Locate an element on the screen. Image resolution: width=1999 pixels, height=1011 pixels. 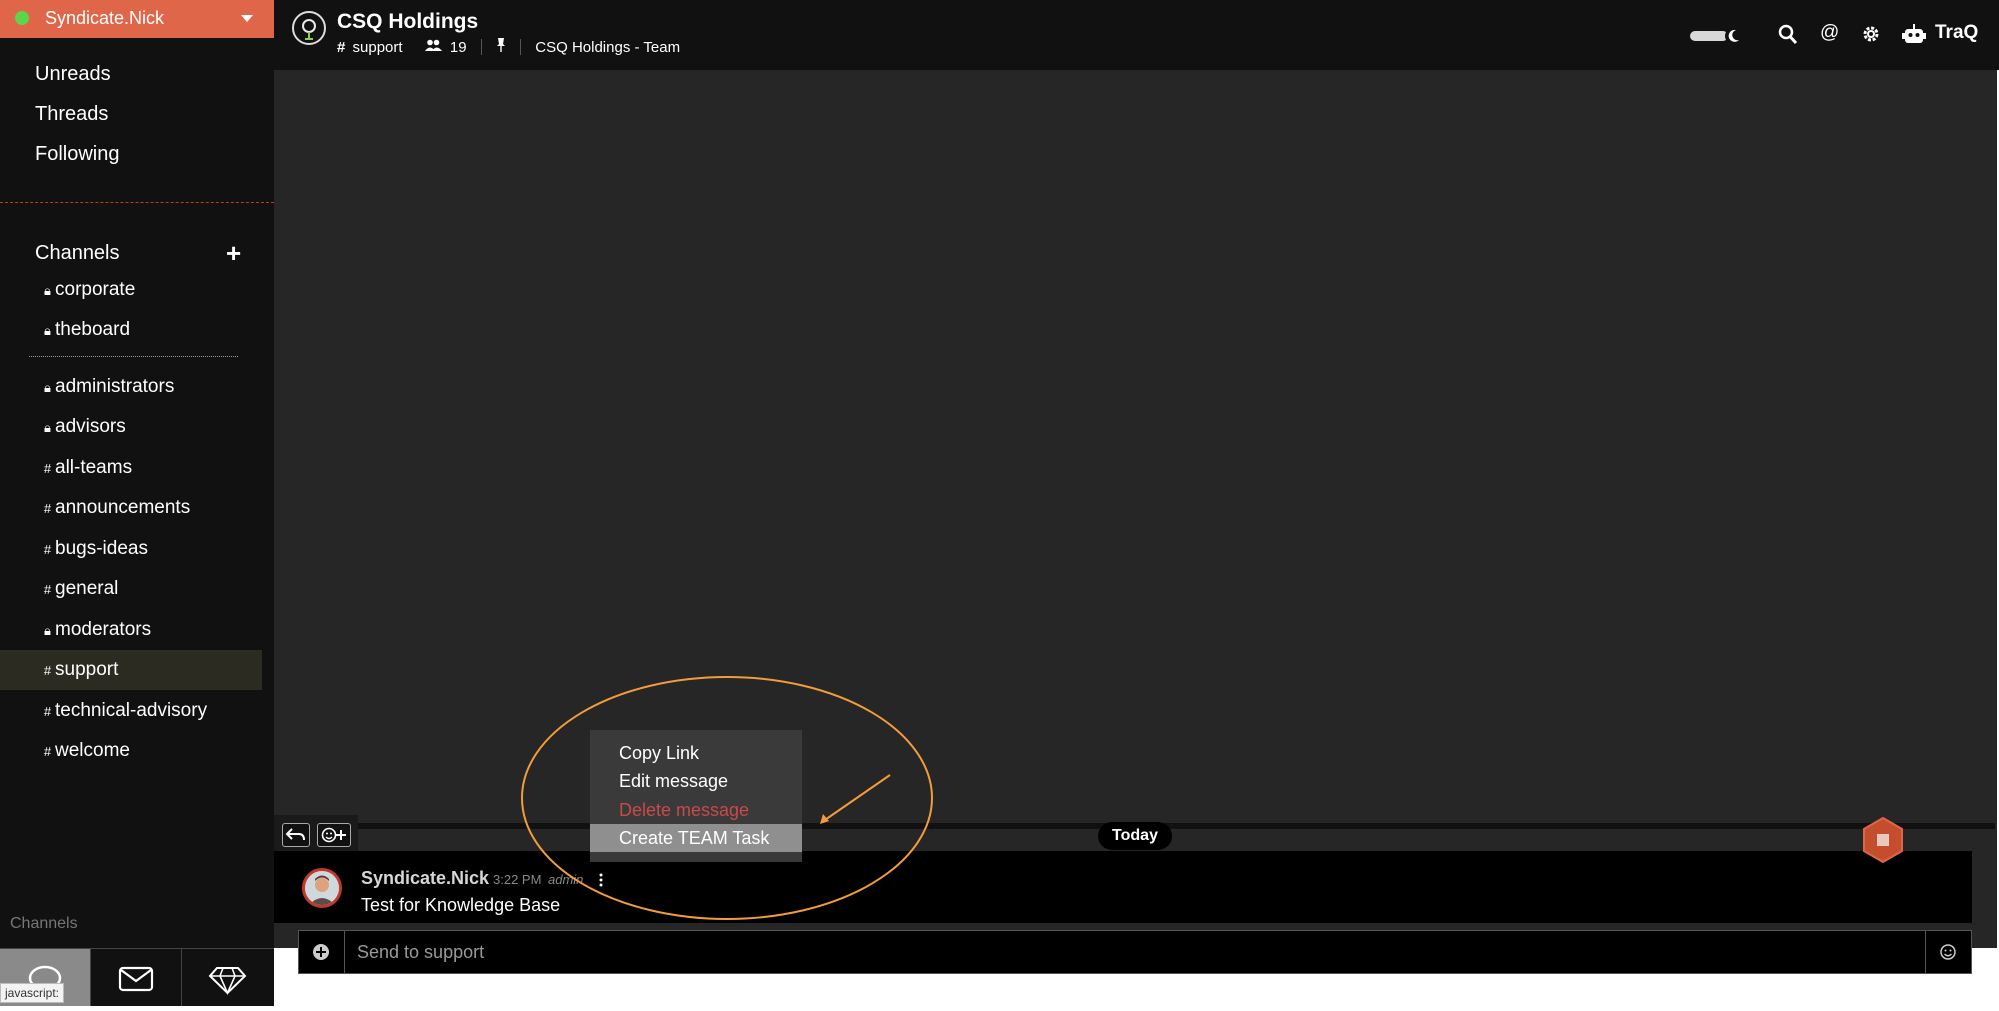
sidebar-footer-label: Channels is located at coordinates (44, 923).